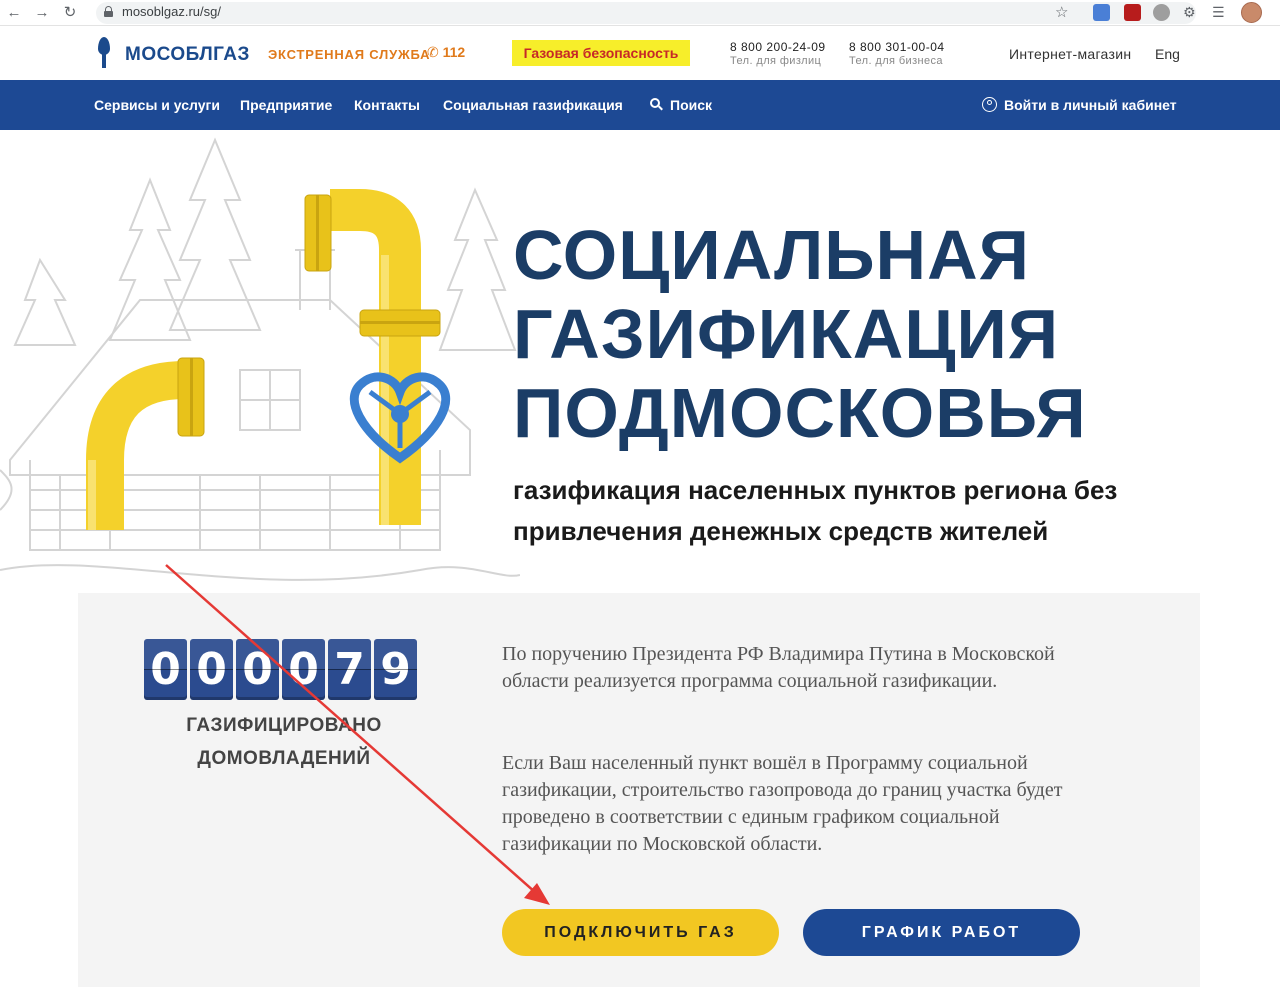  Describe the element at coordinates (454, 52) in the screenshot. I see `emergency-phone-number: 112` at that location.